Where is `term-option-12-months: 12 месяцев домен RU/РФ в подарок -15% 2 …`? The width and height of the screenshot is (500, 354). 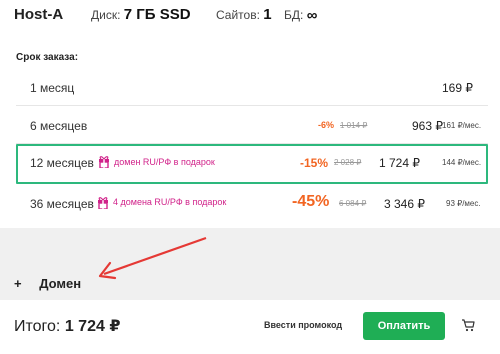
term-option-12-months: 12 месяцев домен RU/РФ в подарок -15% 2 … is located at coordinates (252, 164).